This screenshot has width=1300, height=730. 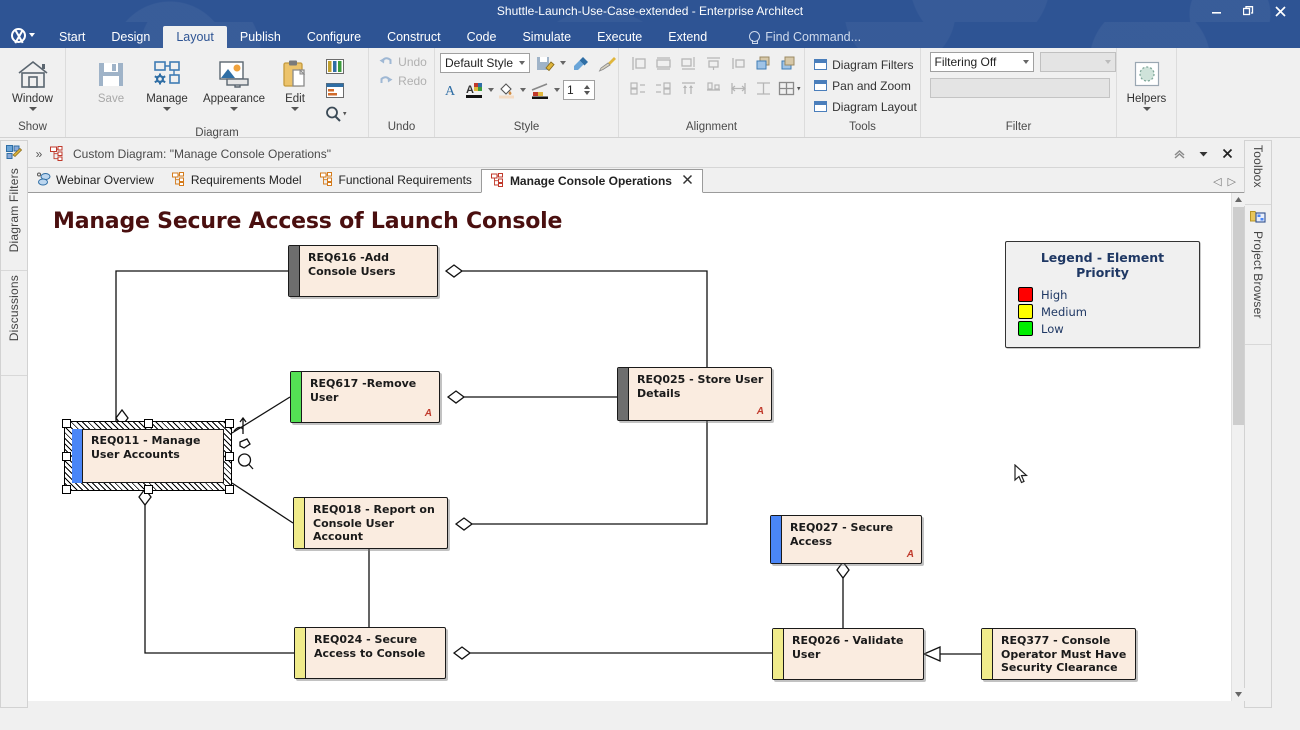 I want to click on undo-button: Undo, so click(x=403, y=61).